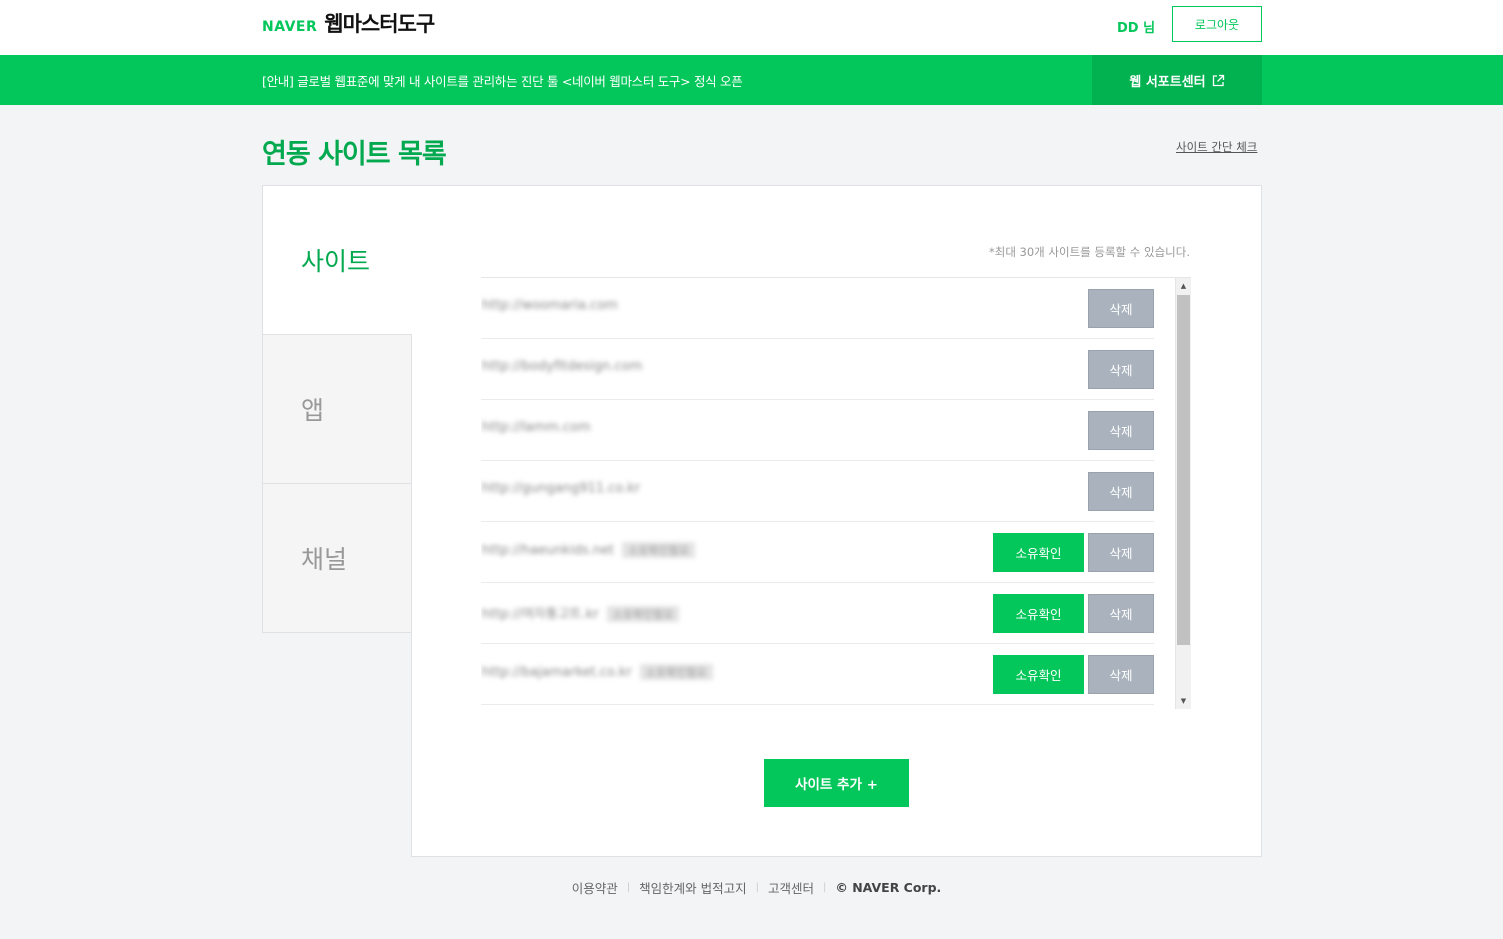 The height and width of the screenshot is (939, 1503). What do you see at coordinates (791, 887) in the screenshot?
I see `customer-center-link: 고객센터` at bounding box center [791, 887].